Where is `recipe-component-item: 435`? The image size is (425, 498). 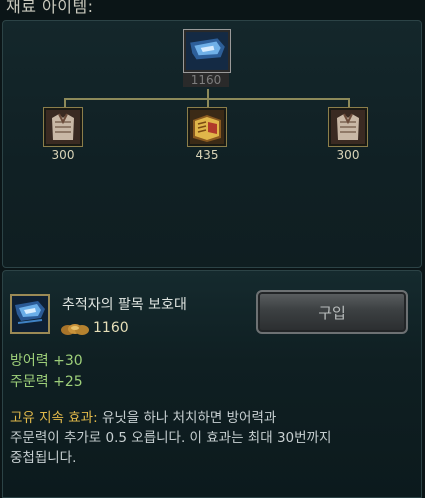 recipe-component-item: 435 is located at coordinates (207, 134).